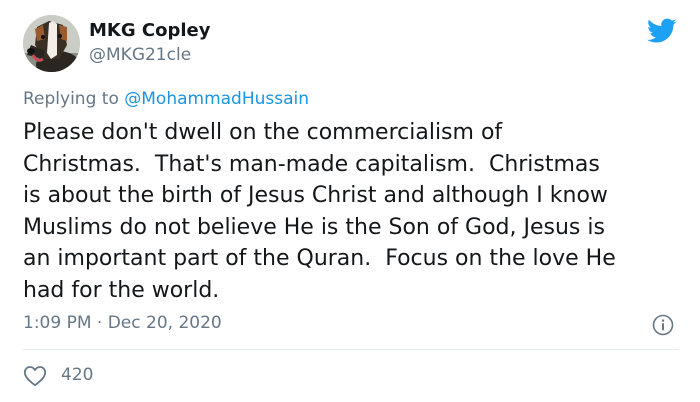  Describe the element at coordinates (216, 99) in the screenshot. I see `reply-mention-link: @MohammadHussain` at that location.